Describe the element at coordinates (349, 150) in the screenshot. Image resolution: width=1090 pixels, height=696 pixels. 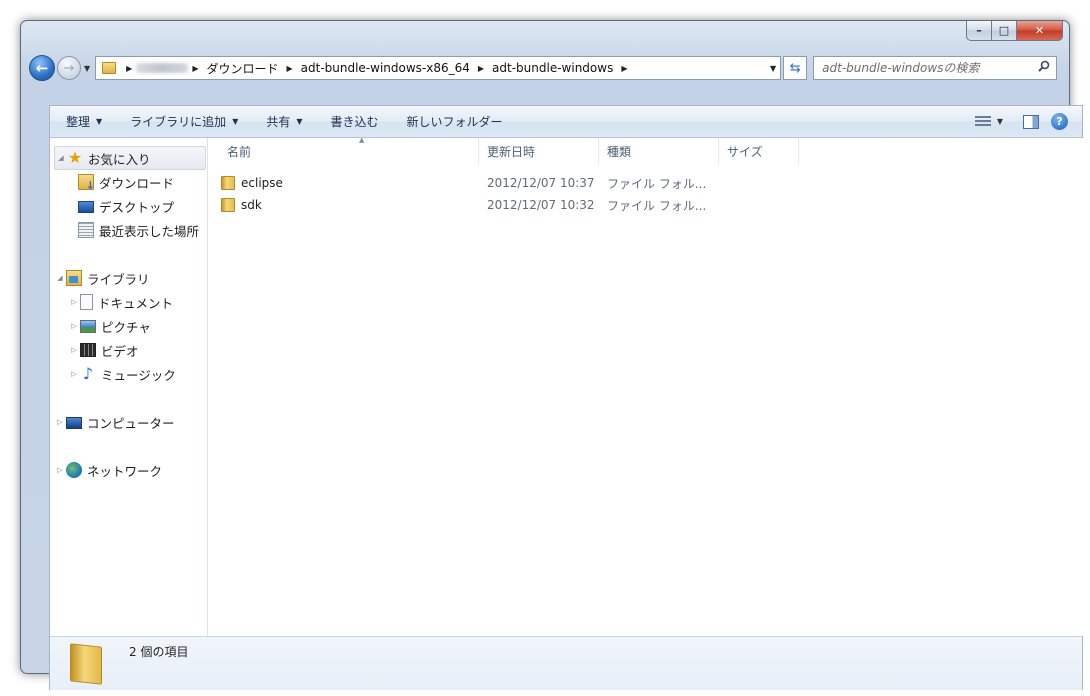
I see `column-header-name: 名前 ▲` at that location.